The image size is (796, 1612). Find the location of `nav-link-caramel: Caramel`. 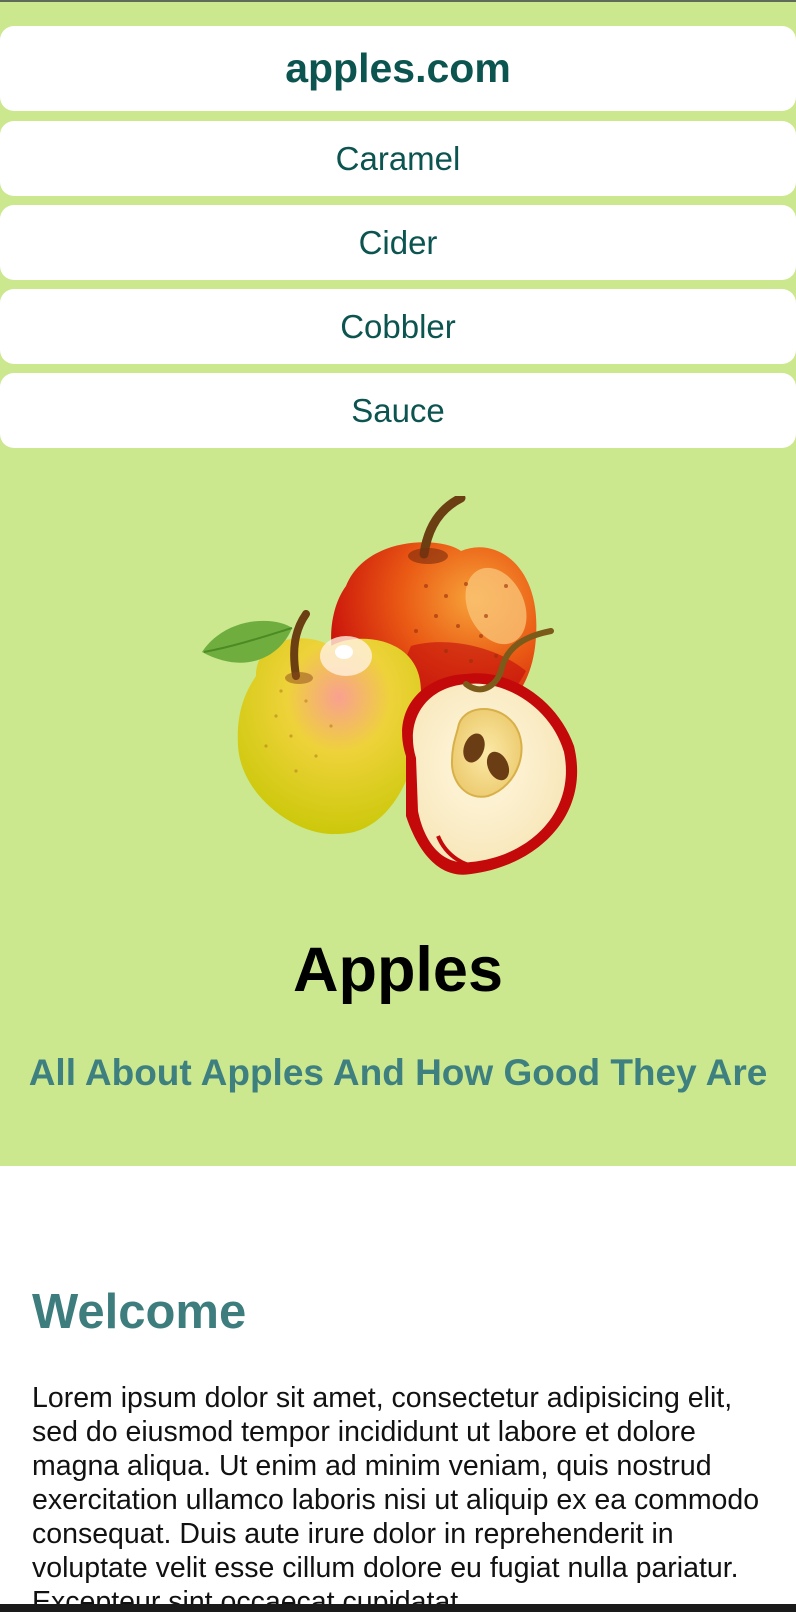

nav-link-caramel: Caramel is located at coordinates (398, 158).